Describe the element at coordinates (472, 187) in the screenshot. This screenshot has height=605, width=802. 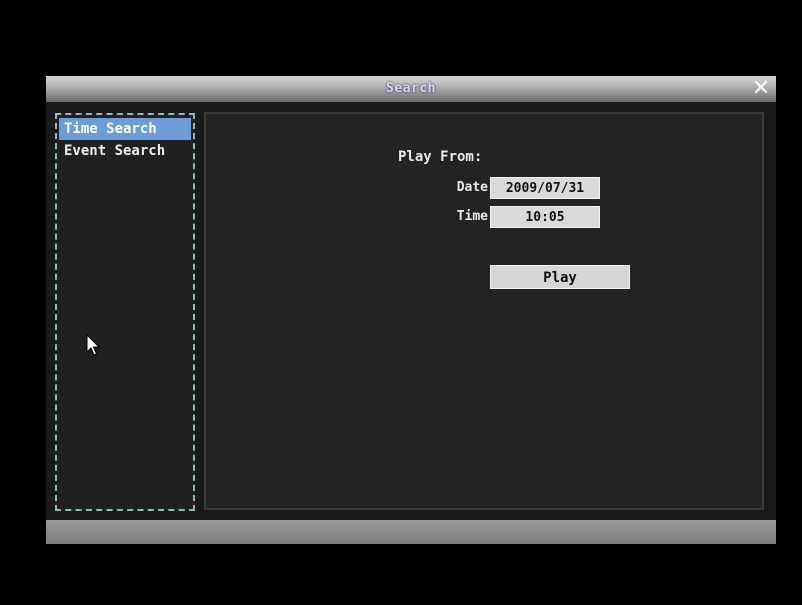
I see `date-label: Date` at that location.